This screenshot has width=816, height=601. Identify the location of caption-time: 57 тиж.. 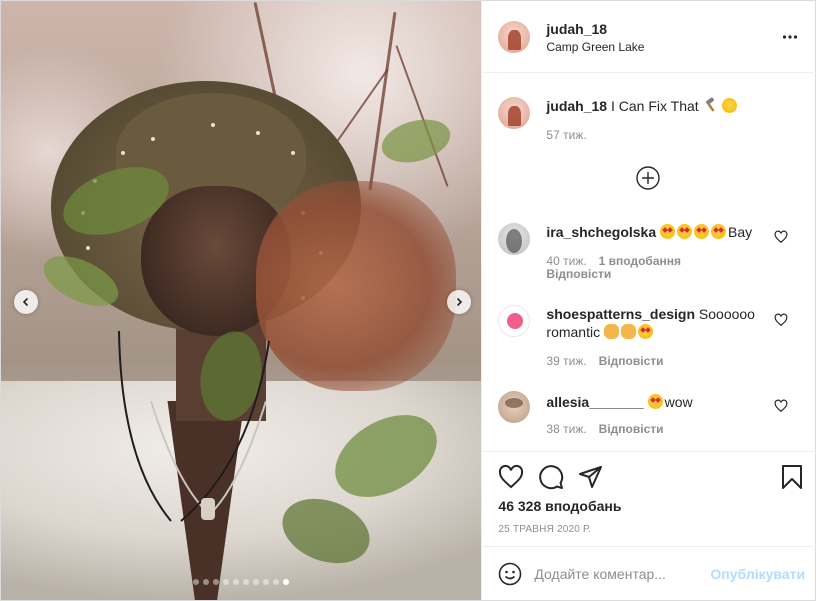
(566, 135).